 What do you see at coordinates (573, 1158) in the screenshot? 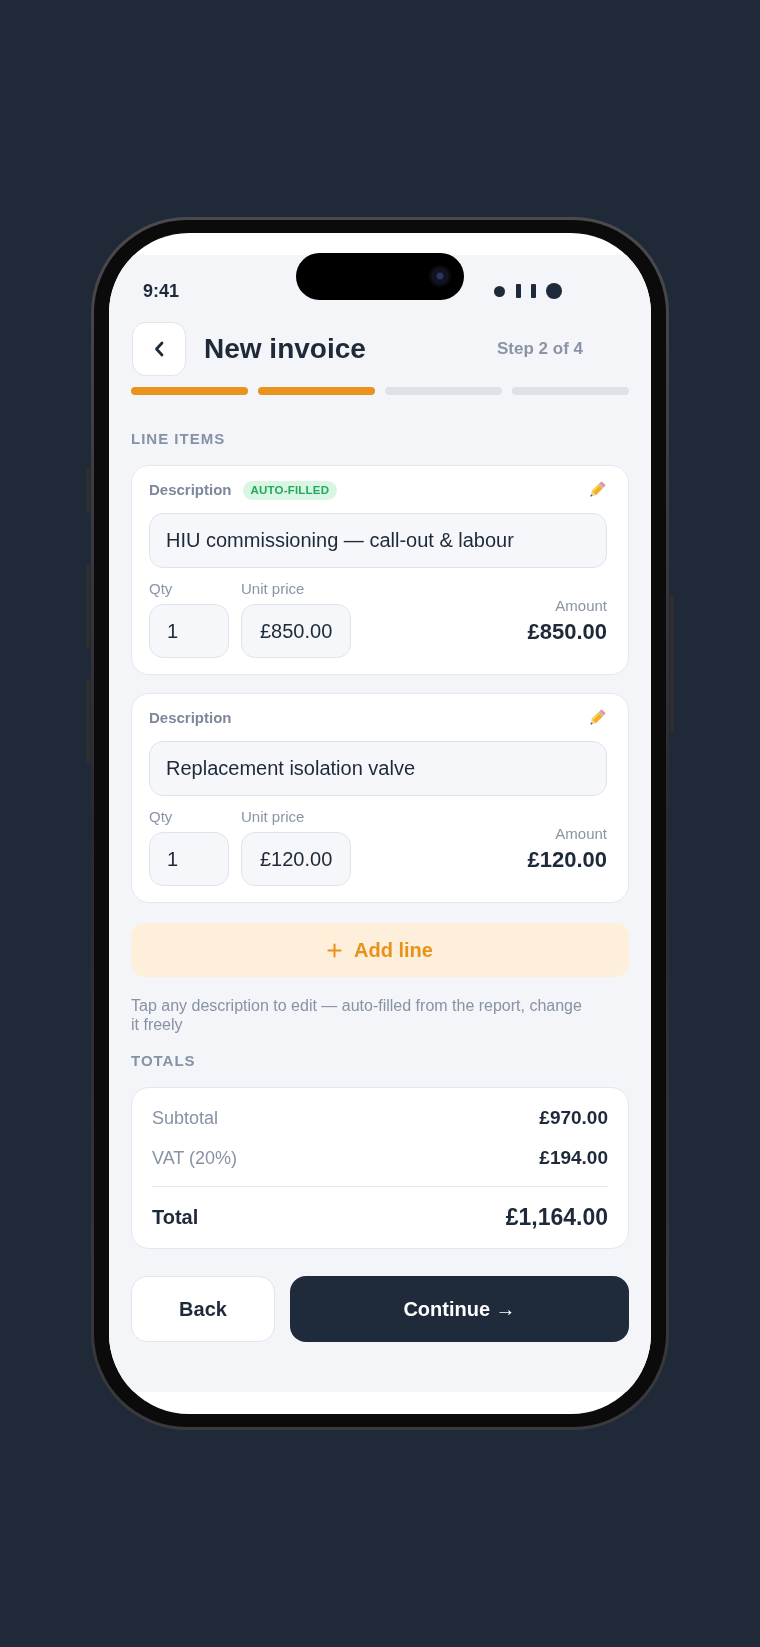
I see `totals-value: £194.00` at bounding box center [573, 1158].